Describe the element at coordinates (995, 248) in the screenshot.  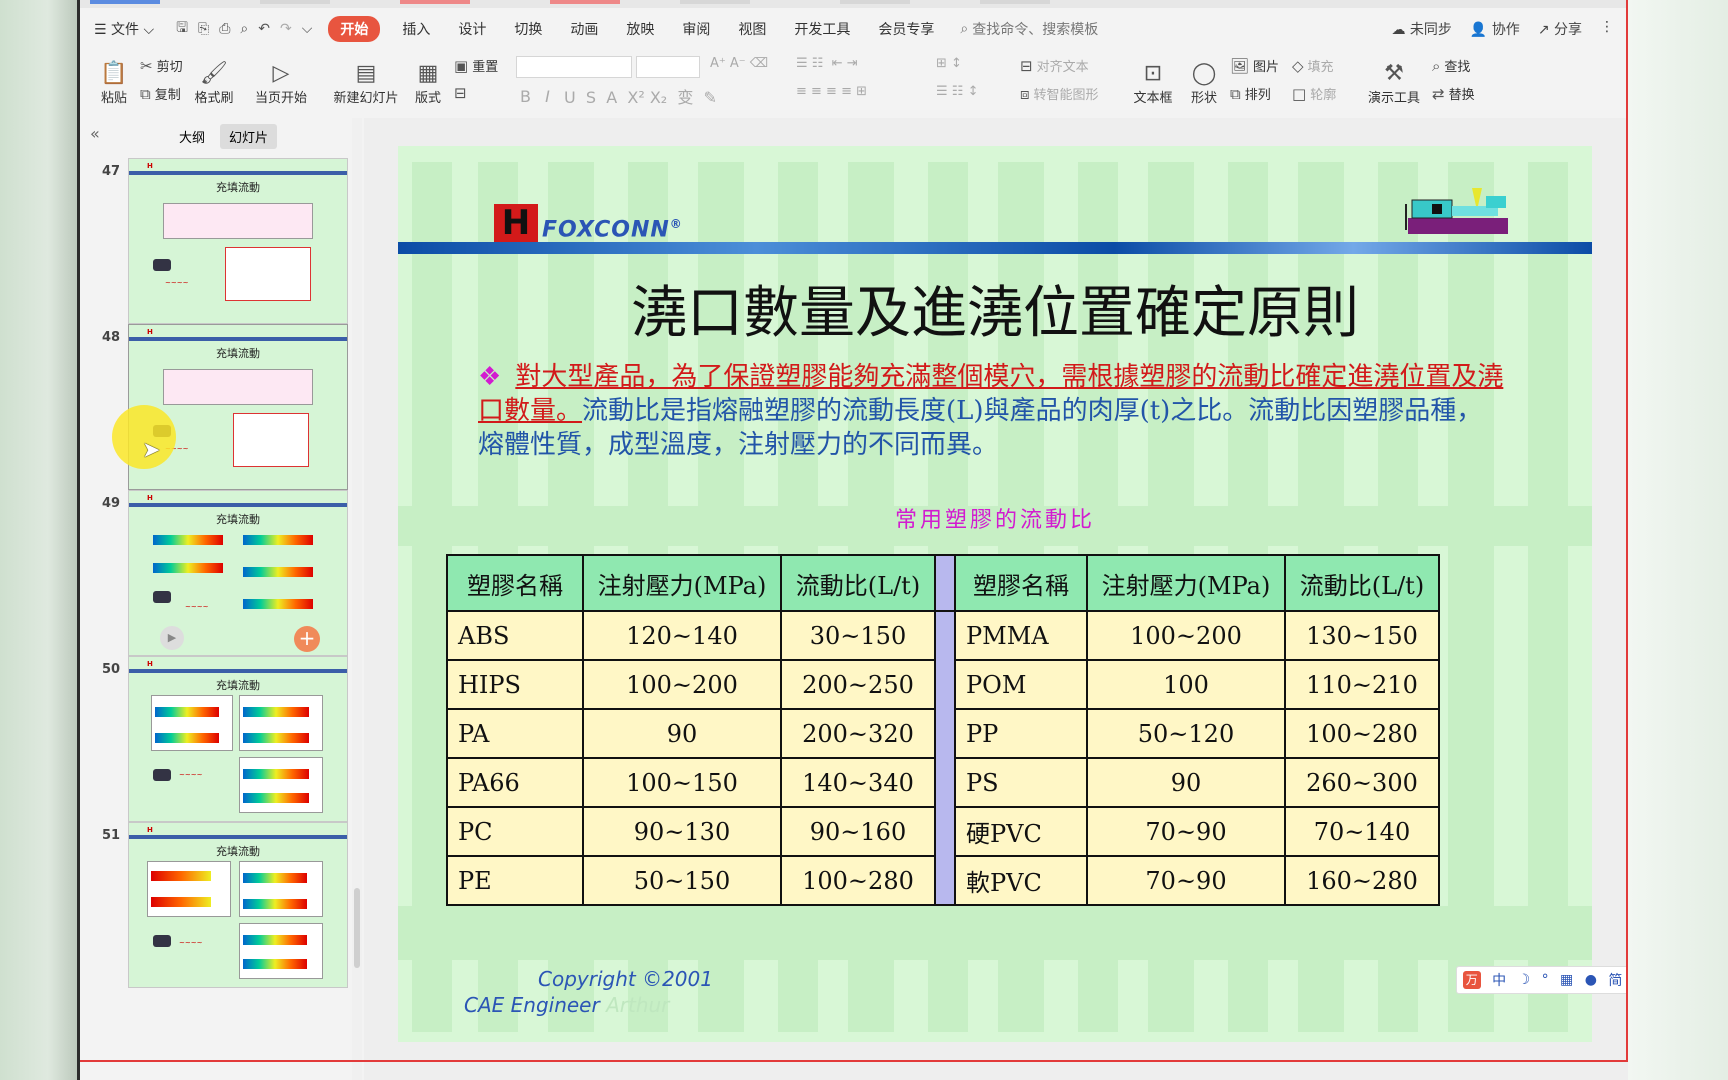
I see `slide-header-bar` at that location.